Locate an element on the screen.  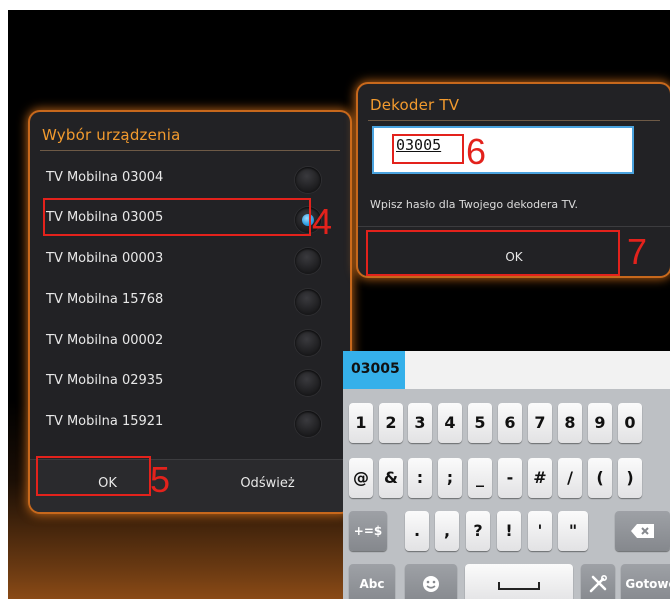
key-colon: : is located at coordinates (420, 478).